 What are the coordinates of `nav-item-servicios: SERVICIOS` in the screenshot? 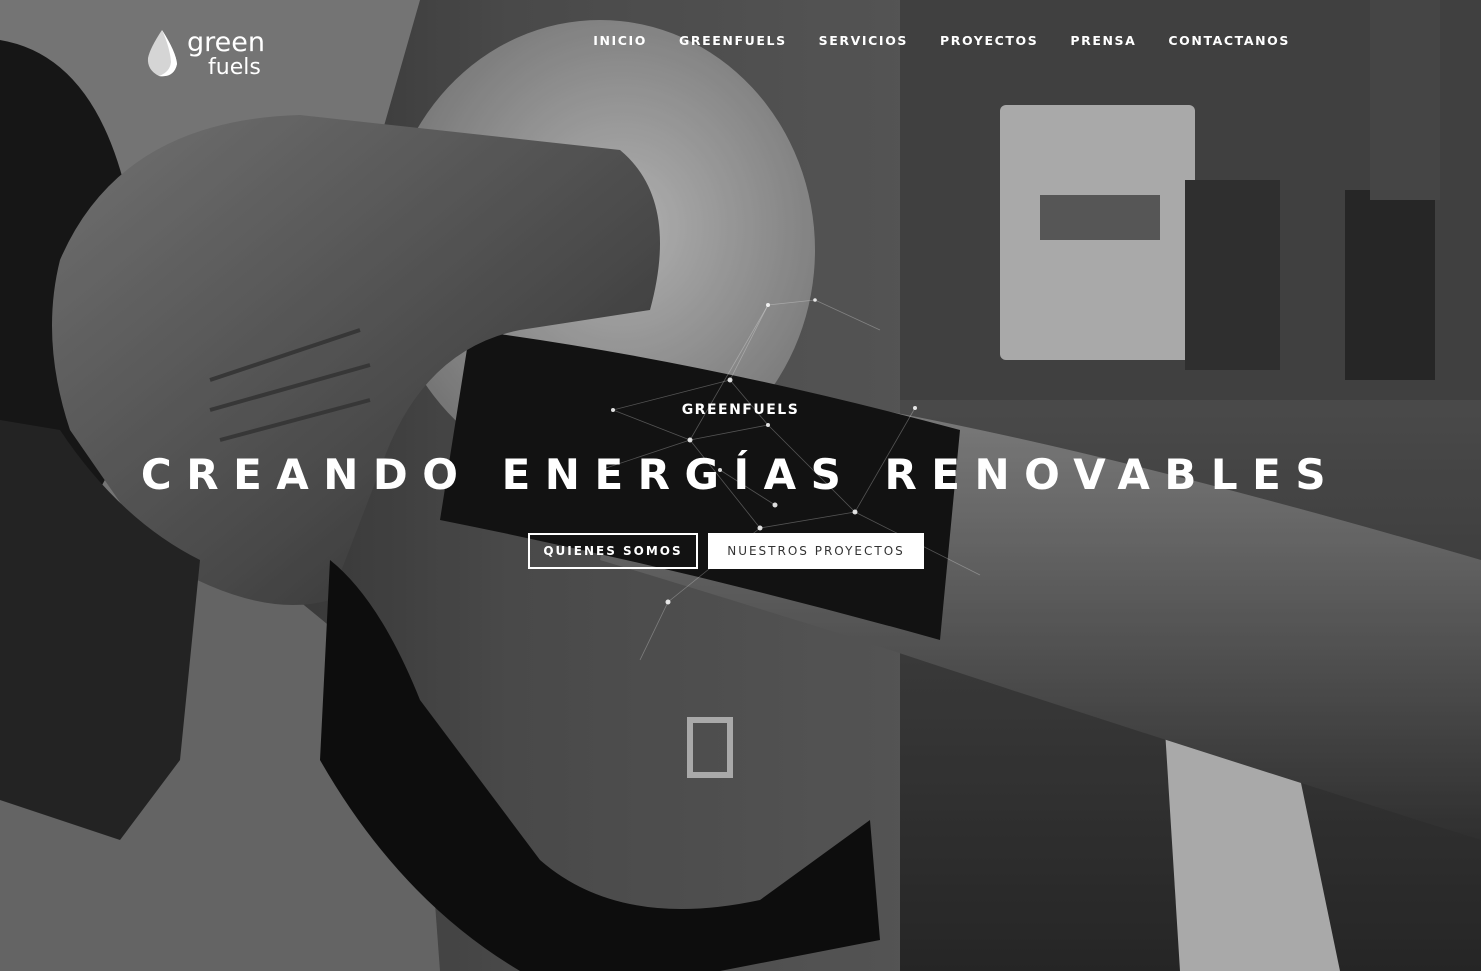 It's located at (863, 40).